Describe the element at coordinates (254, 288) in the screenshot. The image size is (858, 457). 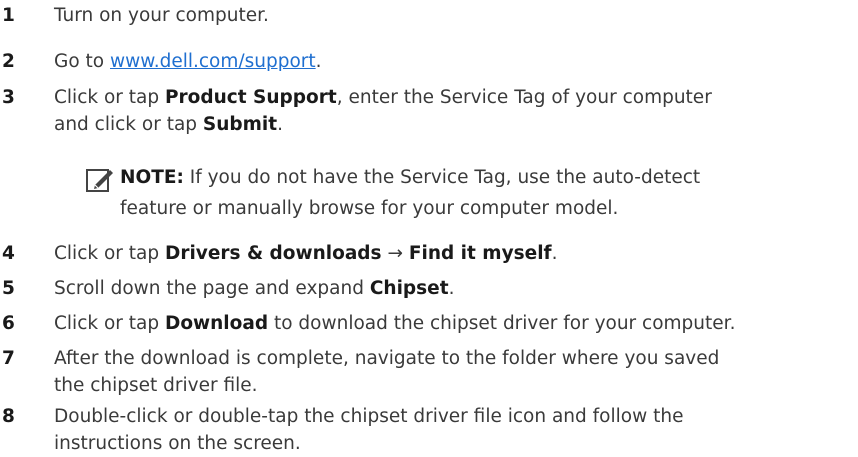
I see `step-text: Scroll down the page and expand Chipset.` at that location.